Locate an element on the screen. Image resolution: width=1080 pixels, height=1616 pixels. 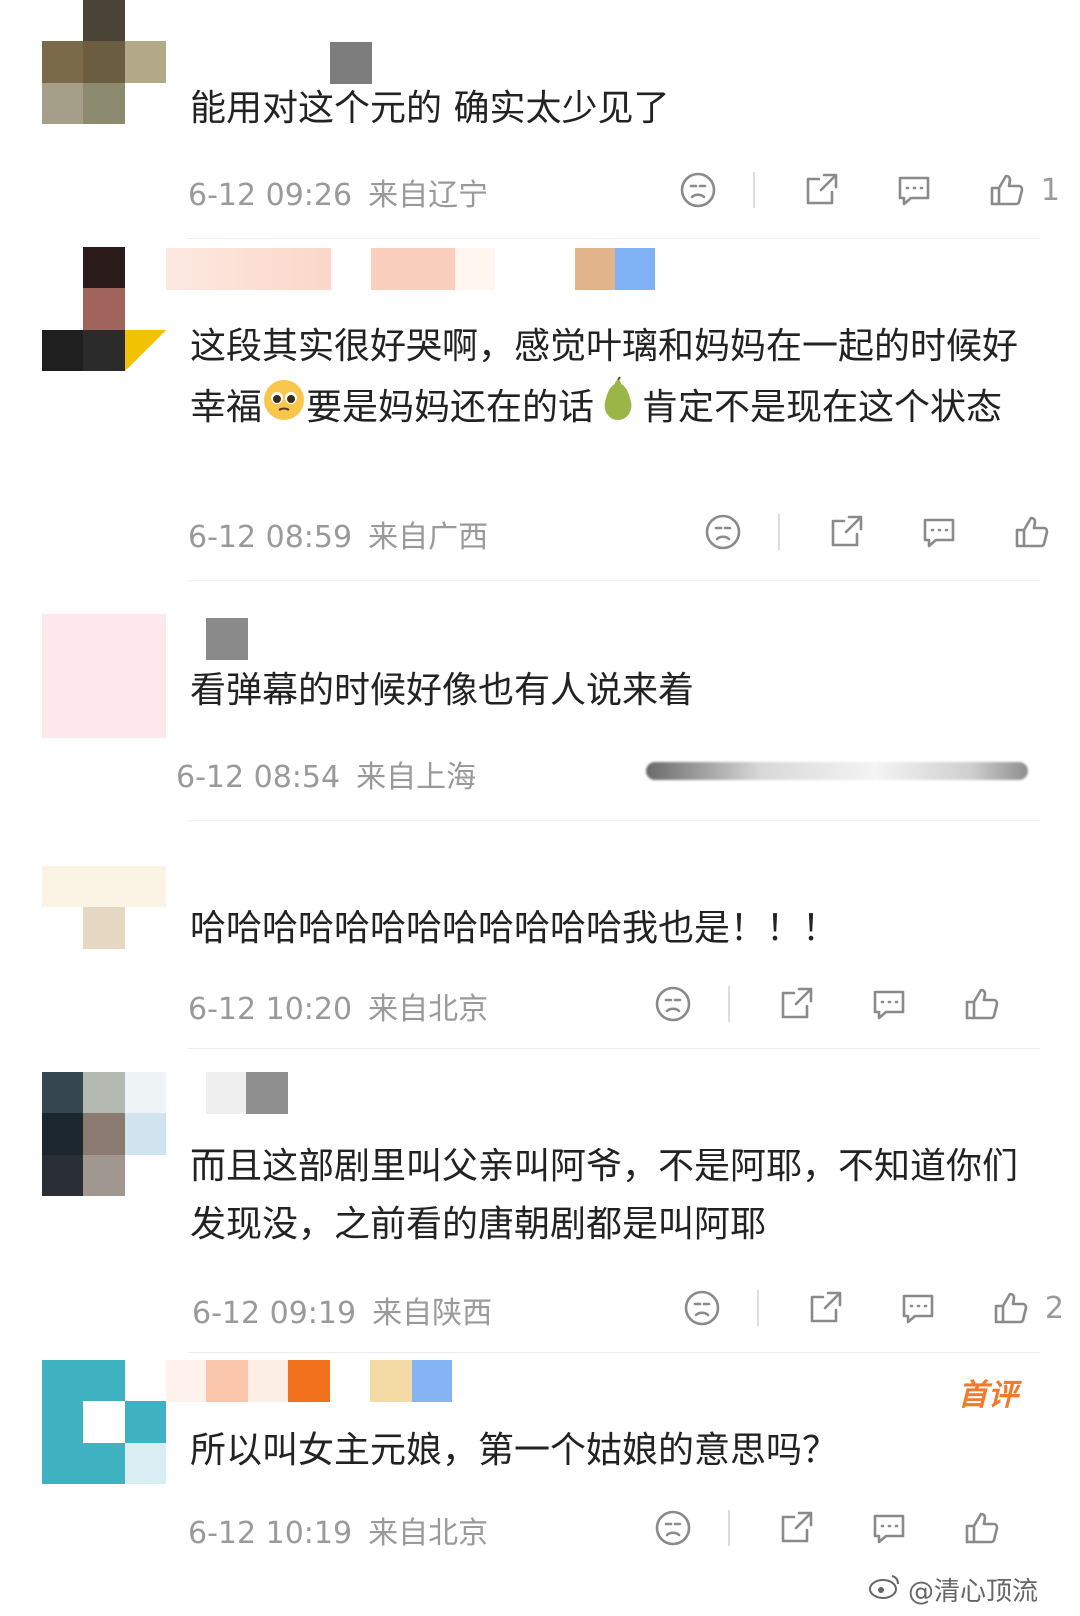
comment-location: 来自陕西 is located at coordinates (432, 1313).